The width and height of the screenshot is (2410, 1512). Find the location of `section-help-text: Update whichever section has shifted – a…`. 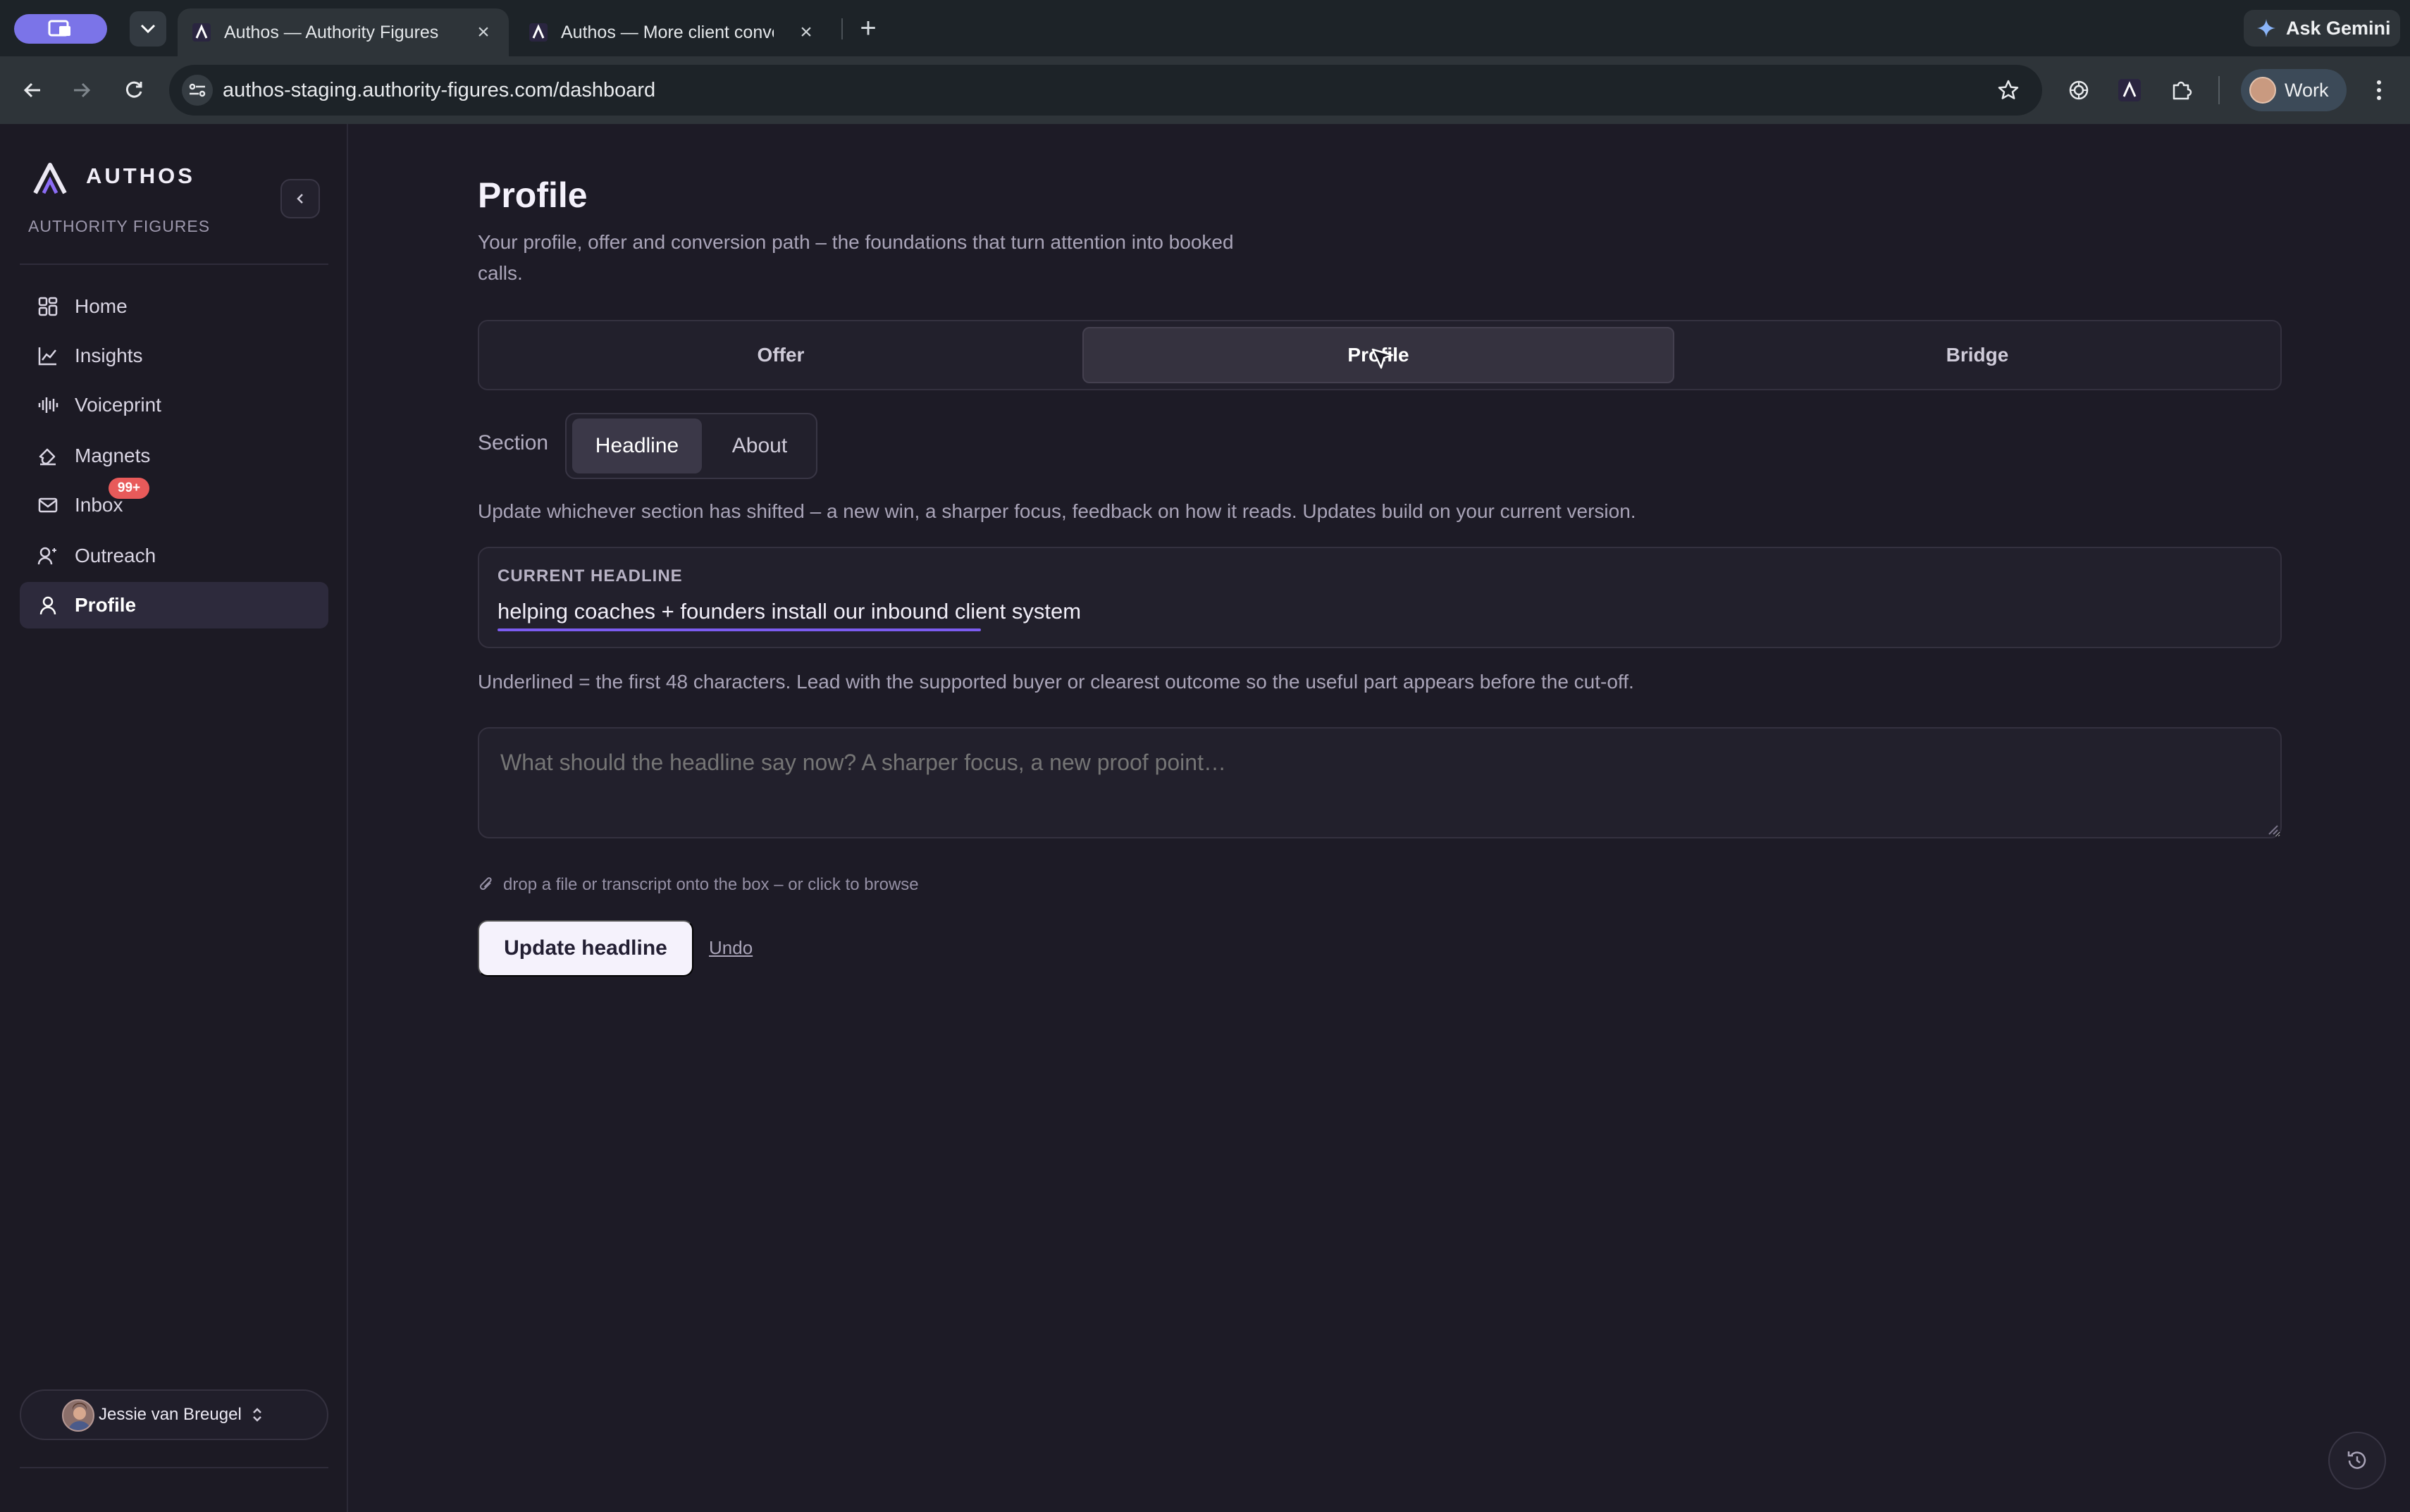

section-help-text: Update whichever section has shifted – a… is located at coordinates (1057, 511).